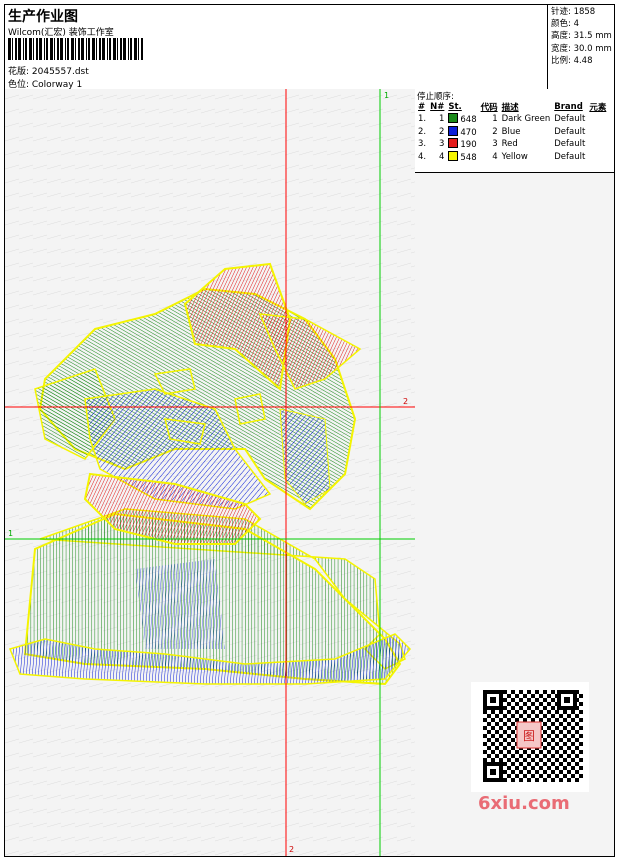  I want to click on row-description: Red, so click(509, 144).